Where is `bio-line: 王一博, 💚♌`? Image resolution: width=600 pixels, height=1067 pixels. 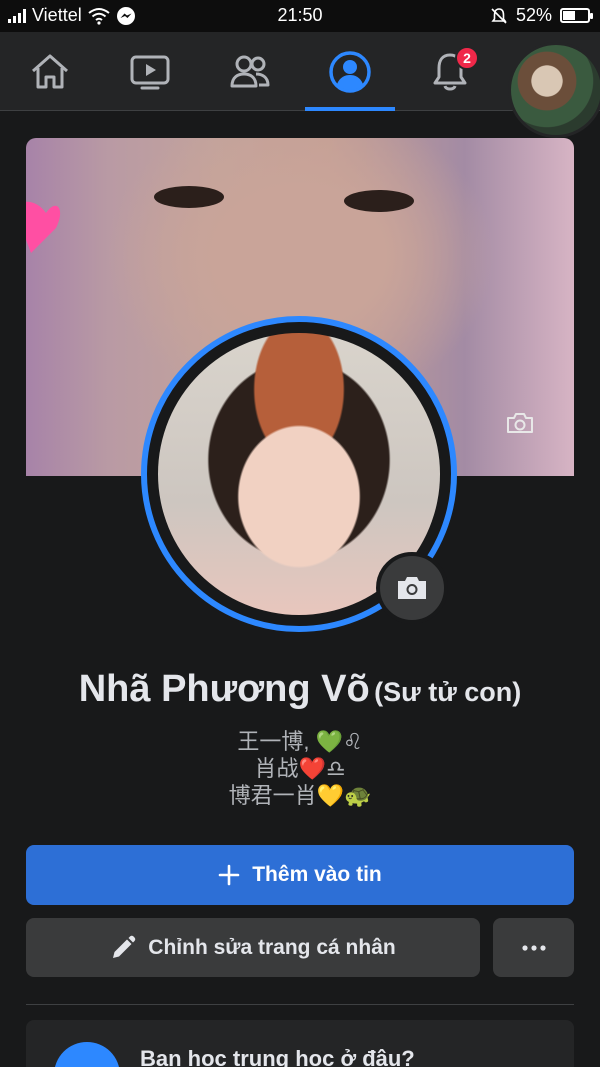
bio-line: 王一博, 💚♌ is located at coordinates (300, 741).